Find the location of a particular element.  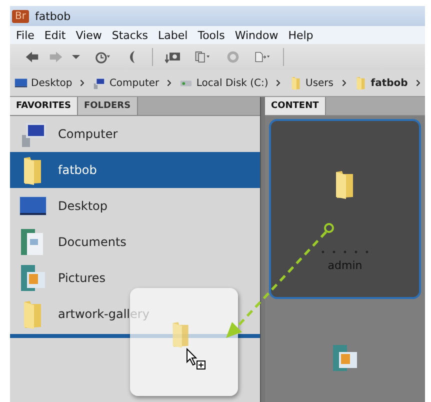

breadcrumb-item: Local Disk (C:) is located at coordinates (232, 83).